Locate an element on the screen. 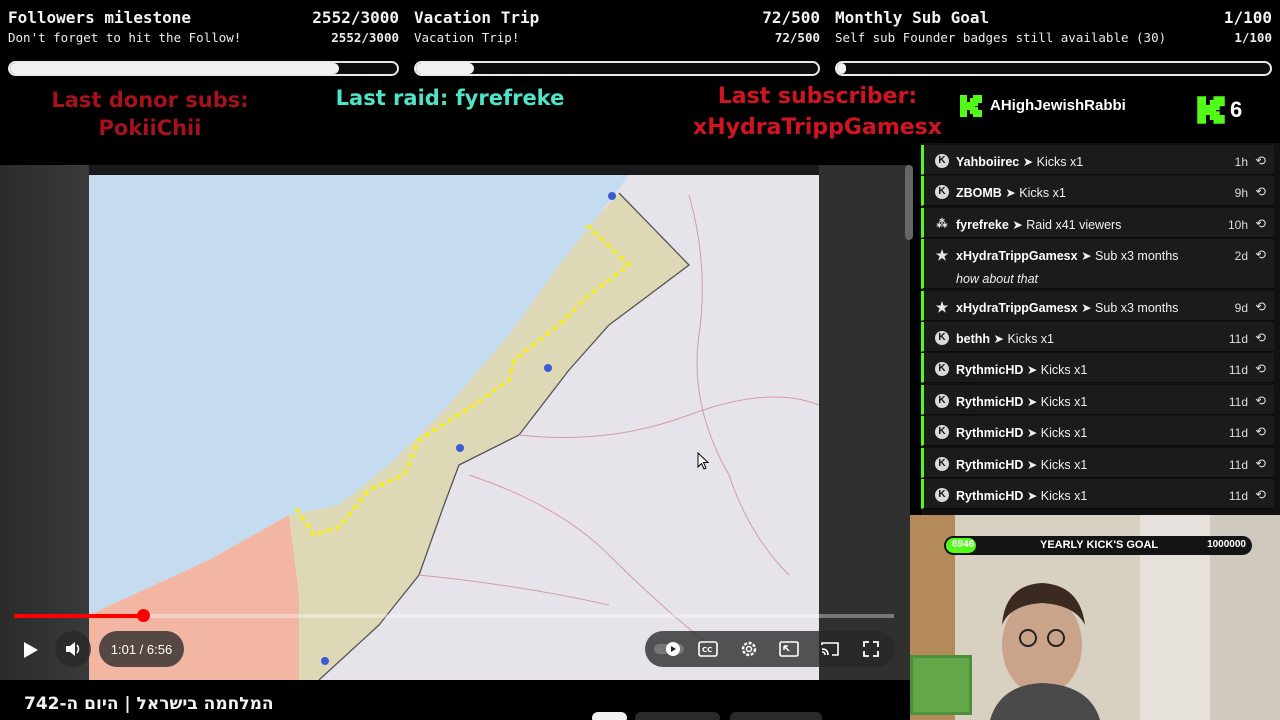  event-time: 10h is located at coordinates (1237, 224).